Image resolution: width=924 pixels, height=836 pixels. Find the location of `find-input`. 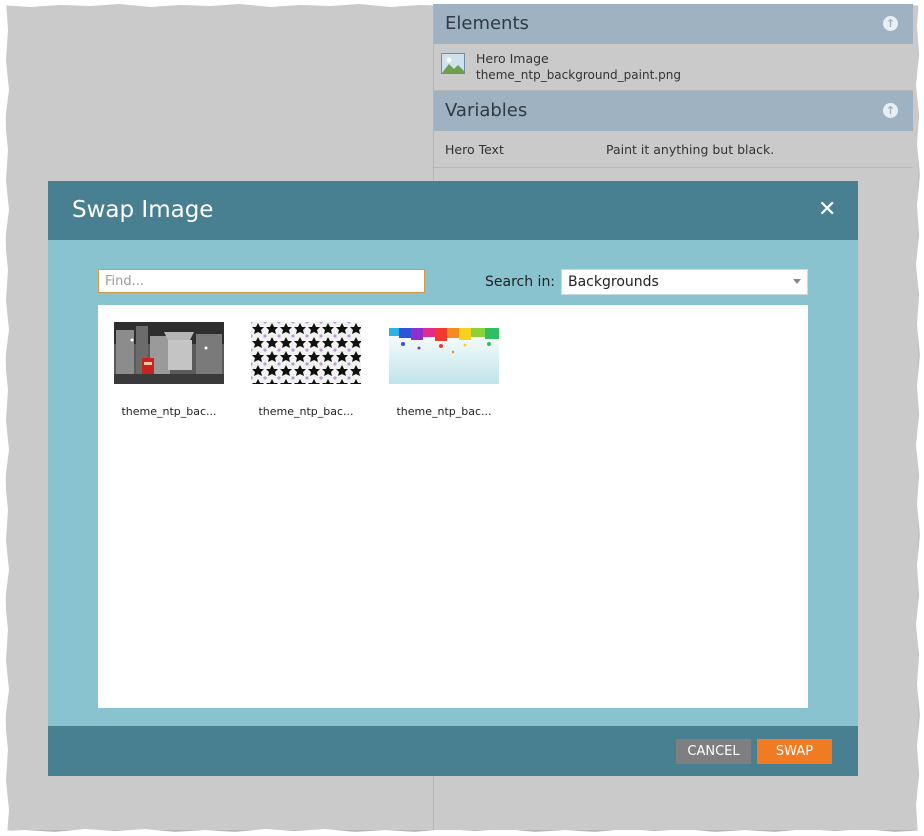

find-input is located at coordinates (261, 281).